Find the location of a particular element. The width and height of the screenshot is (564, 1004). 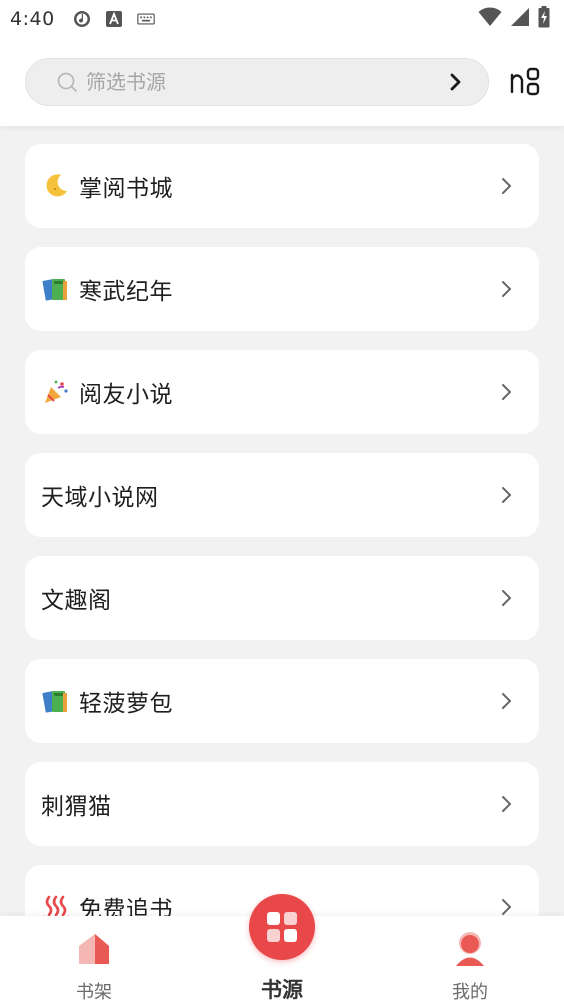

nav-mine-label: 我的 is located at coordinates (470, 992).